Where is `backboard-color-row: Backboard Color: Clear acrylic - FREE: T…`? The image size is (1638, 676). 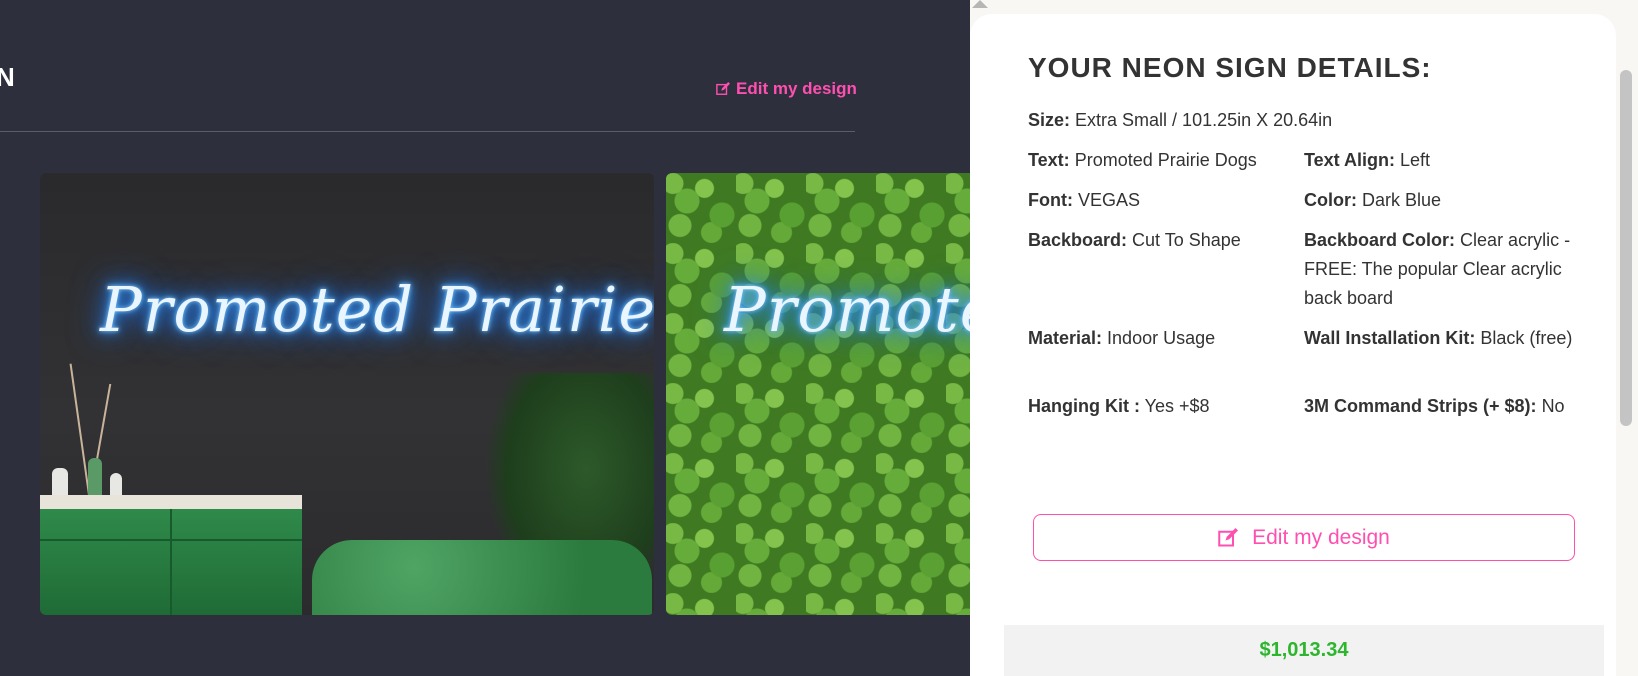 backboard-color-row: Backboard Color: Clear acrylic - FREE: T… is located at coordinates (1437, 269).